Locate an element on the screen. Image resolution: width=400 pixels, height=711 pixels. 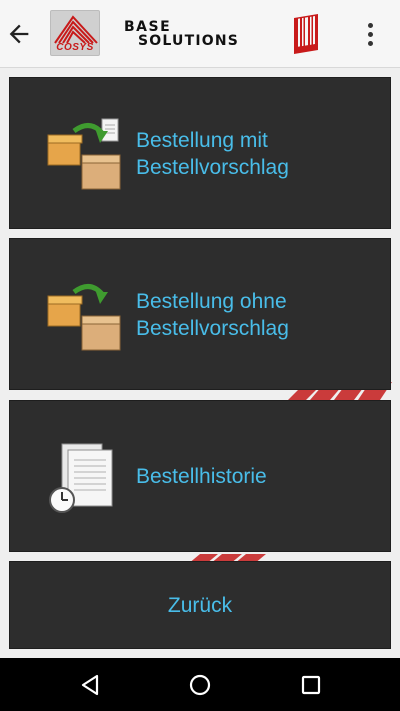
nav-back-icon is located at coordinates (90, 685).